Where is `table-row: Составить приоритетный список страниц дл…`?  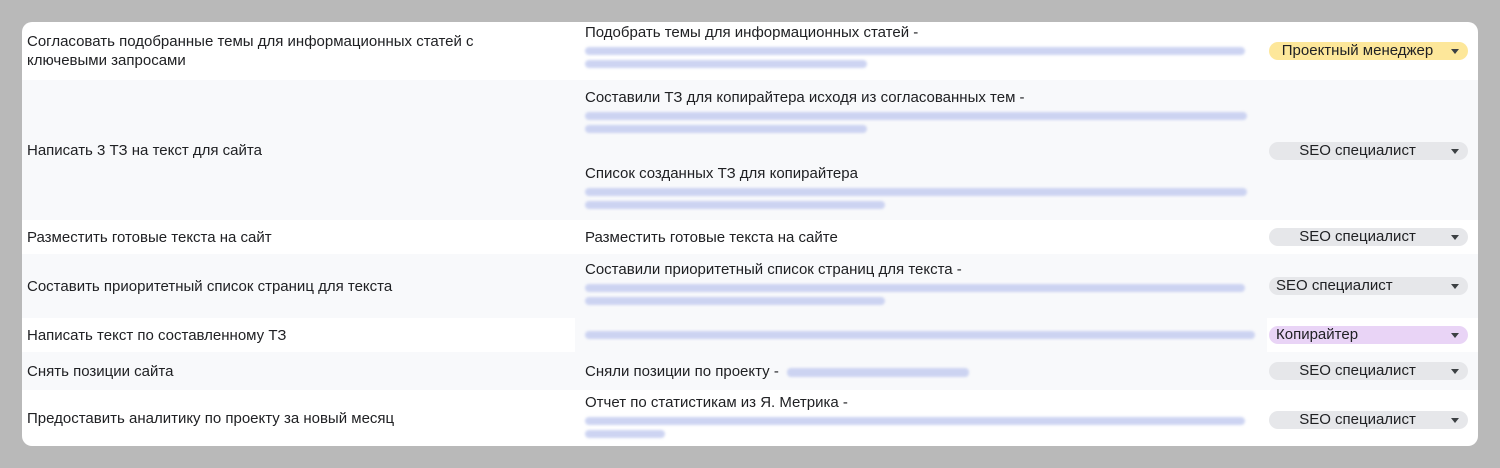 table-row: Составить приоритетный список страниц дл… is located at coordinates (750, 286).